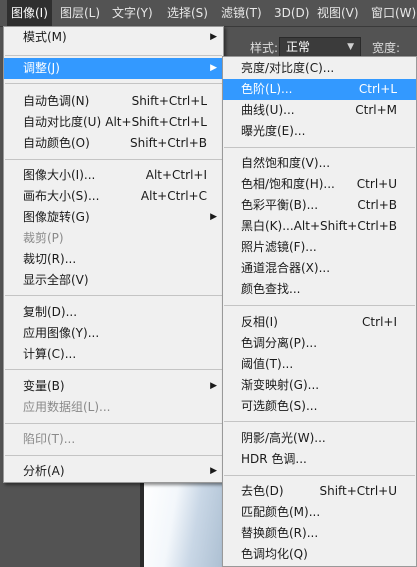  Describe the element at coordinates (176, 175) in the screenshot. I see `menu-item-shortcut: Alt+Ctrl+I` at that location.